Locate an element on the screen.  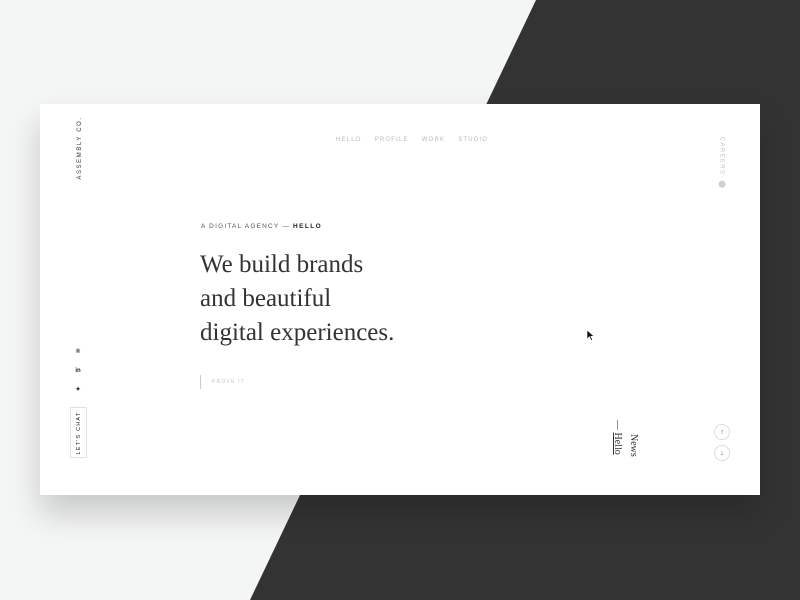
hero-eyebrow: A DIGITAL AGENCY — HELLO is located at coordinates (261, 226).